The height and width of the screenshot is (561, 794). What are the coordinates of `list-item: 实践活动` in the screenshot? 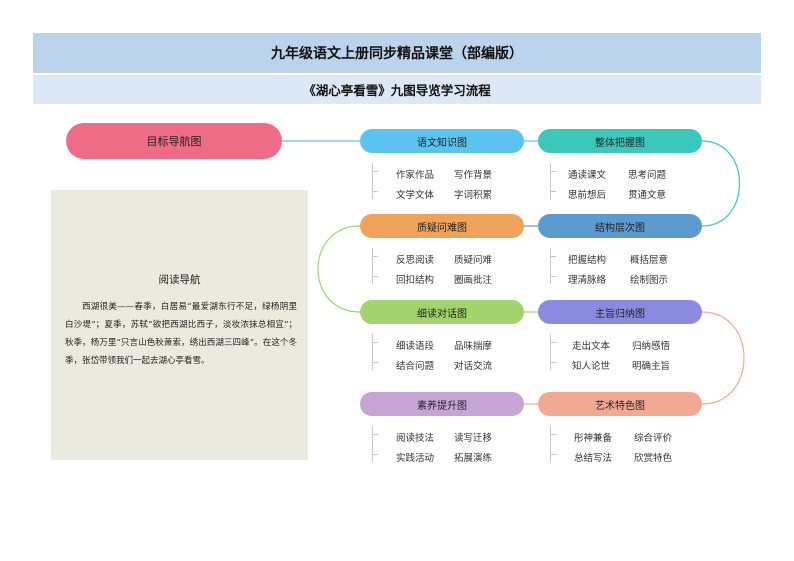 It's located at (415, 458).